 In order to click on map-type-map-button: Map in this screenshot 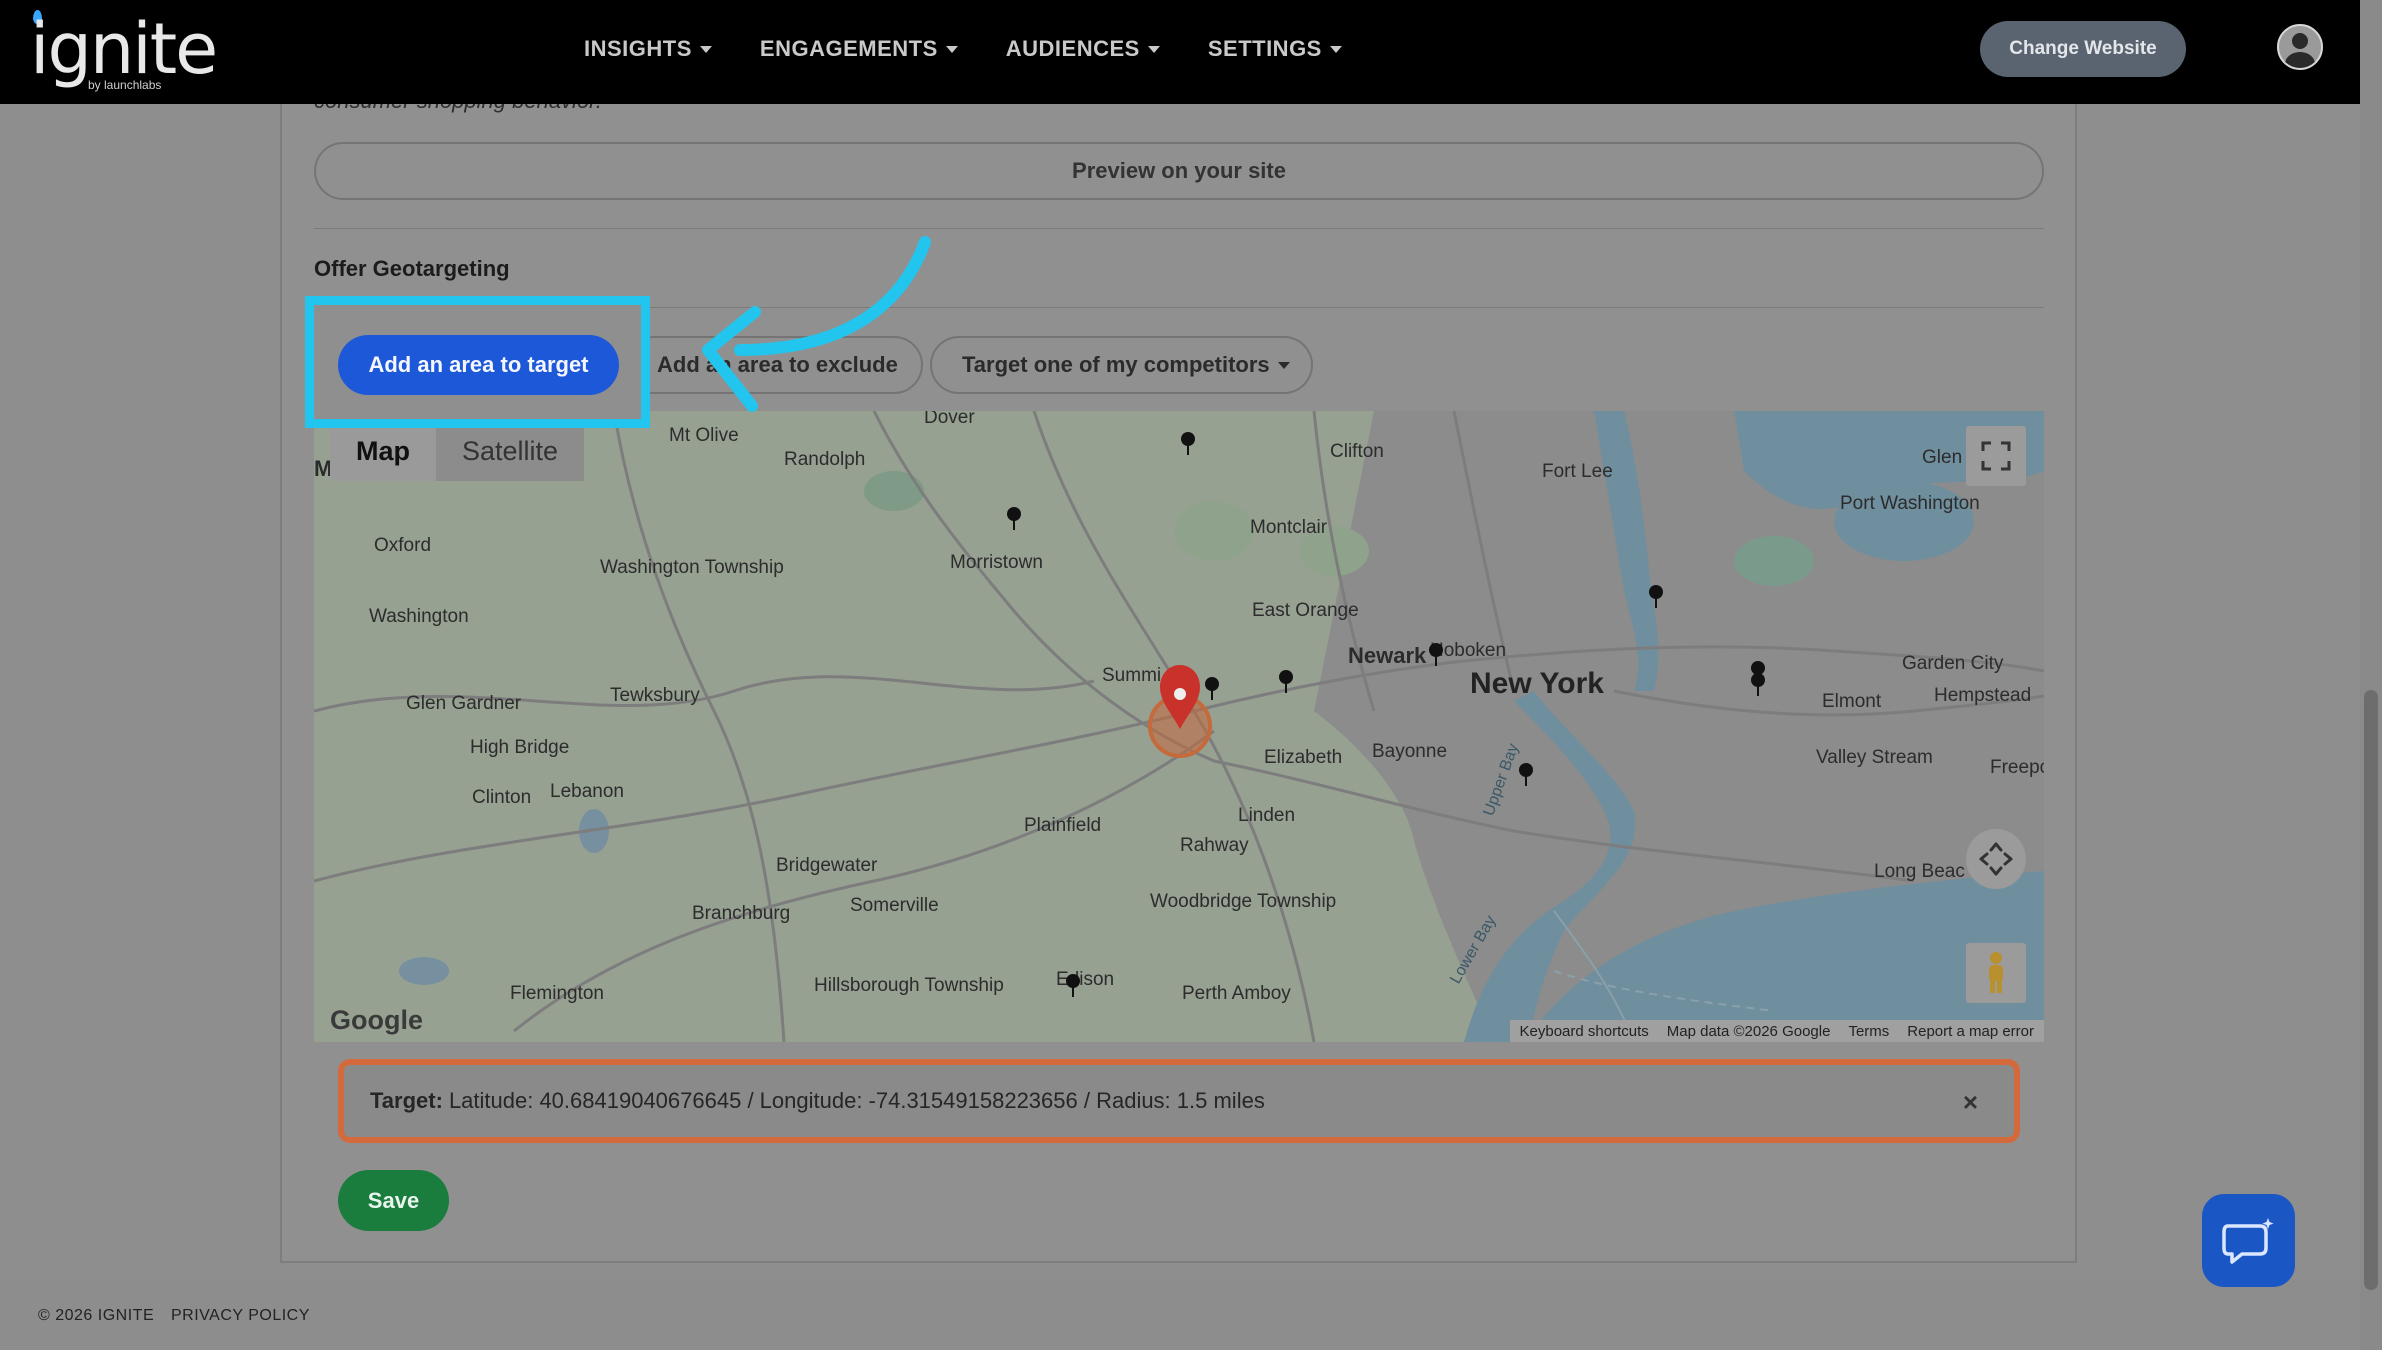, I will do `click(383, 451)`.